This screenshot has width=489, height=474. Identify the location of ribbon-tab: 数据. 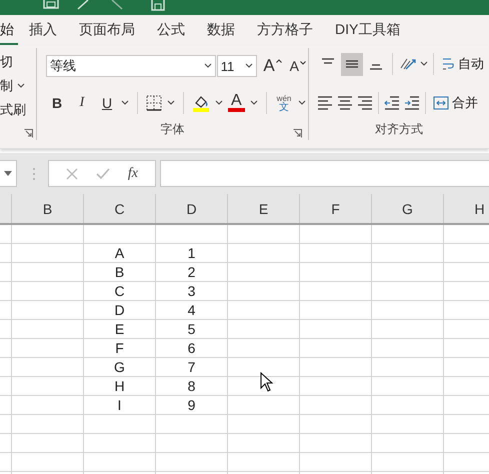
(221, 30).